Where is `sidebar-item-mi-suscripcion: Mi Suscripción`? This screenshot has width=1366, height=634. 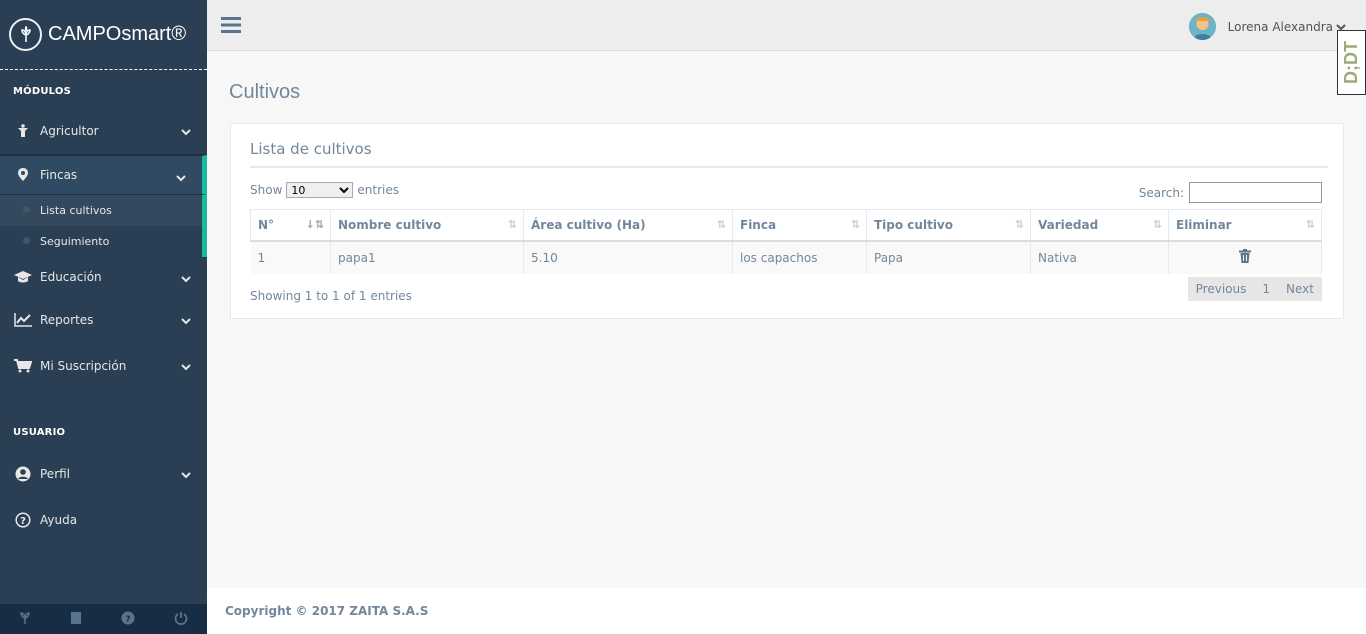 sidebar-item-mi-suscripcion: Mi Suscripción is located at coordinates (103, 366).